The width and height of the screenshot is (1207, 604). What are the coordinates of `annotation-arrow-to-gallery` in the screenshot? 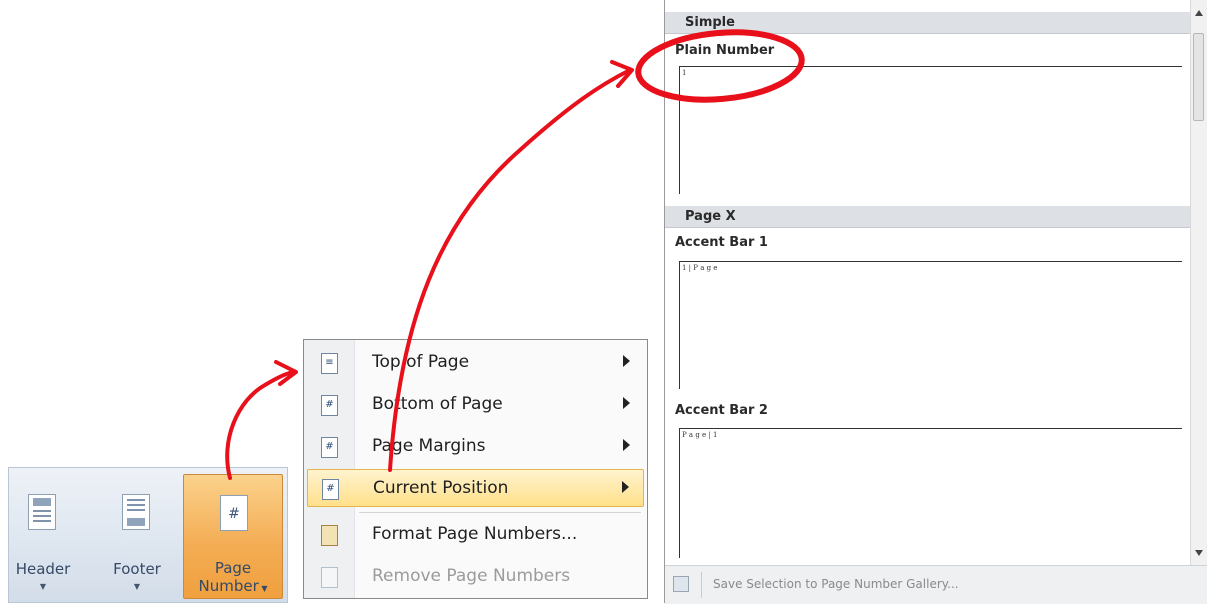 It's located at (510, 270).